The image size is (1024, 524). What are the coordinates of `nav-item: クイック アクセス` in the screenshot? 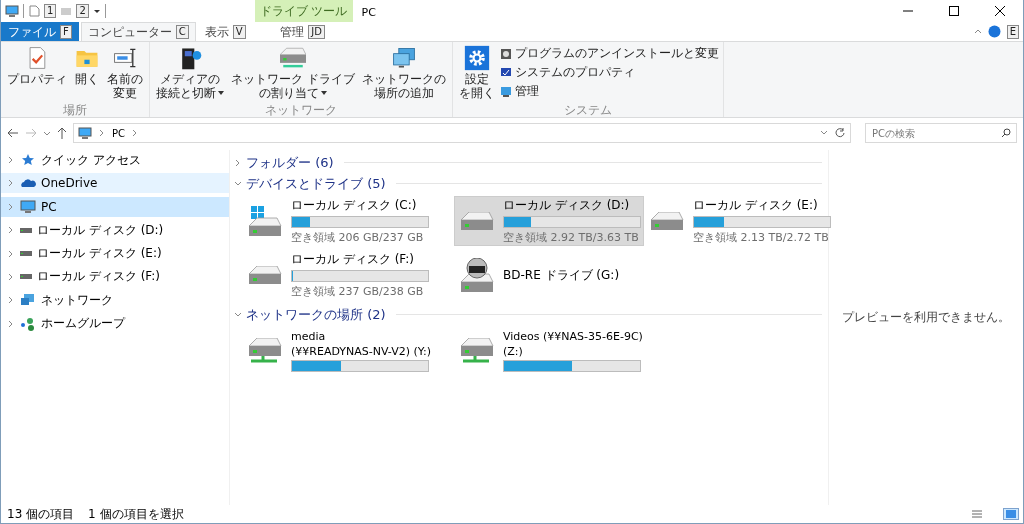 It's located at (115, 160).